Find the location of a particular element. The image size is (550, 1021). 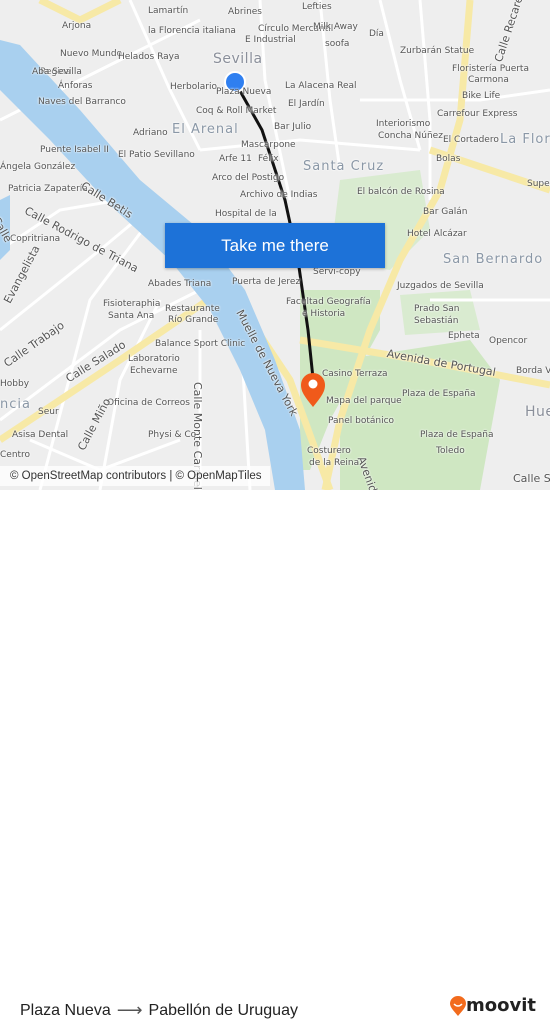

map-label: Carrefour Express is located at coordinates (477, 114).